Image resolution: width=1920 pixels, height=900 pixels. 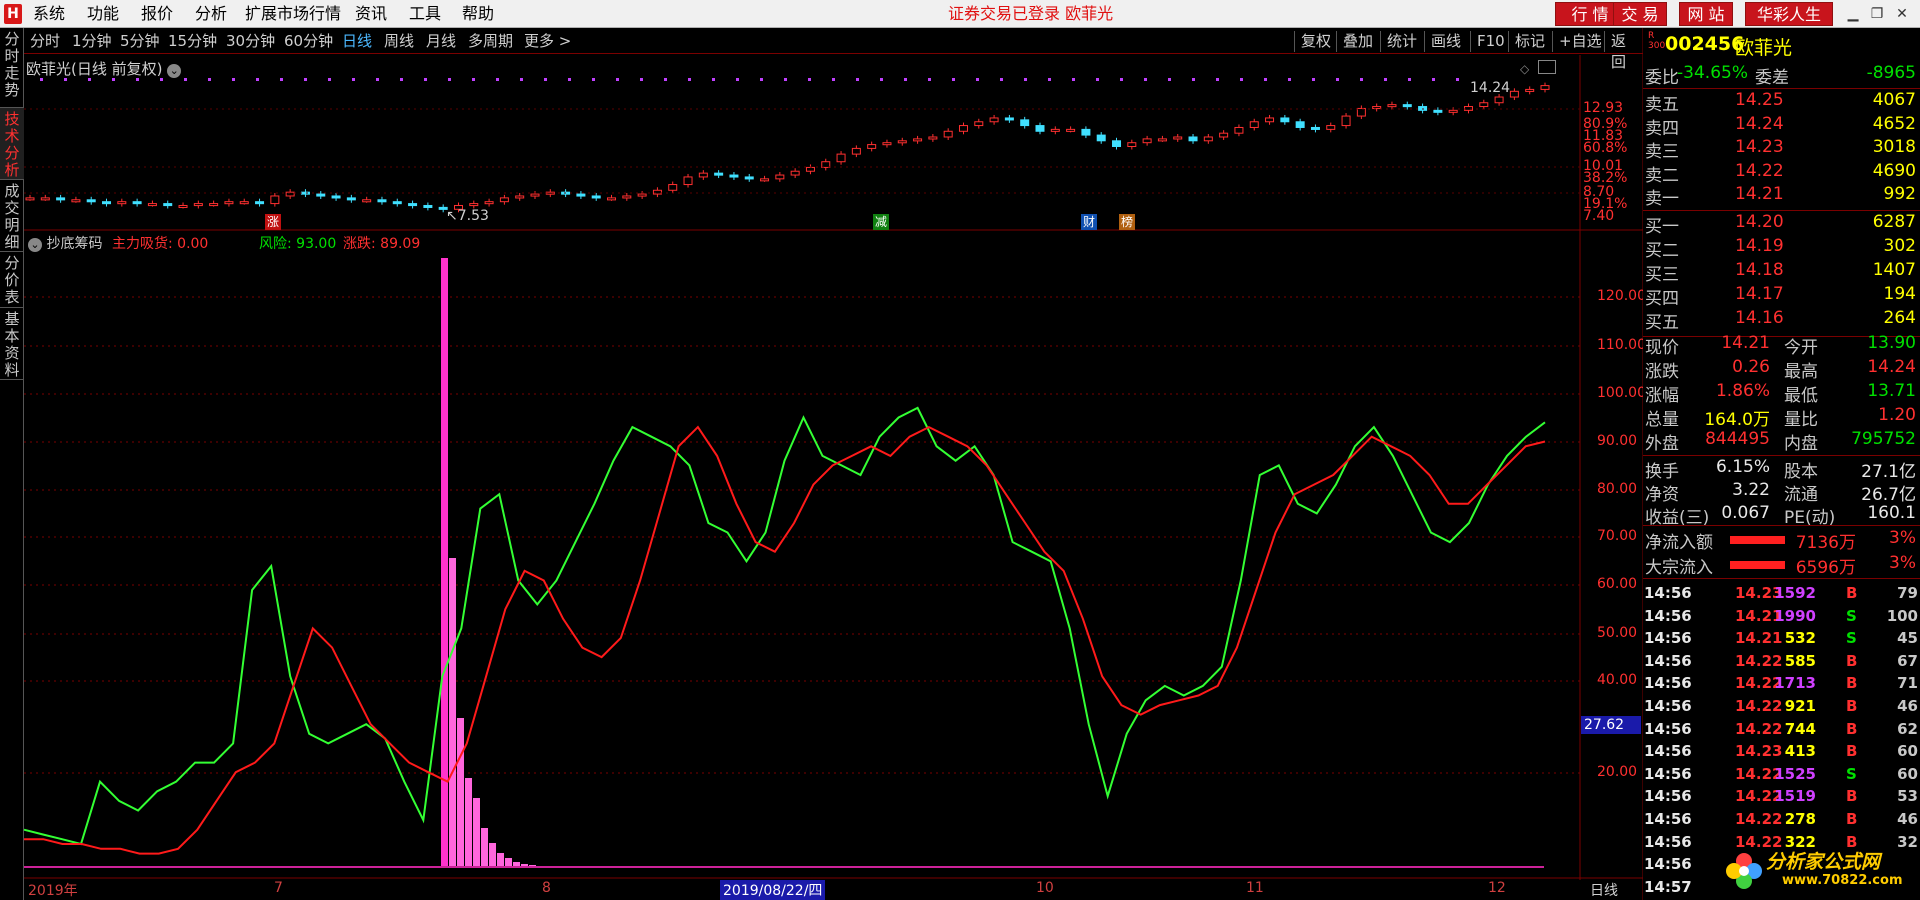 I want to click on tick-n: 71, so click(x=1907, y=683).